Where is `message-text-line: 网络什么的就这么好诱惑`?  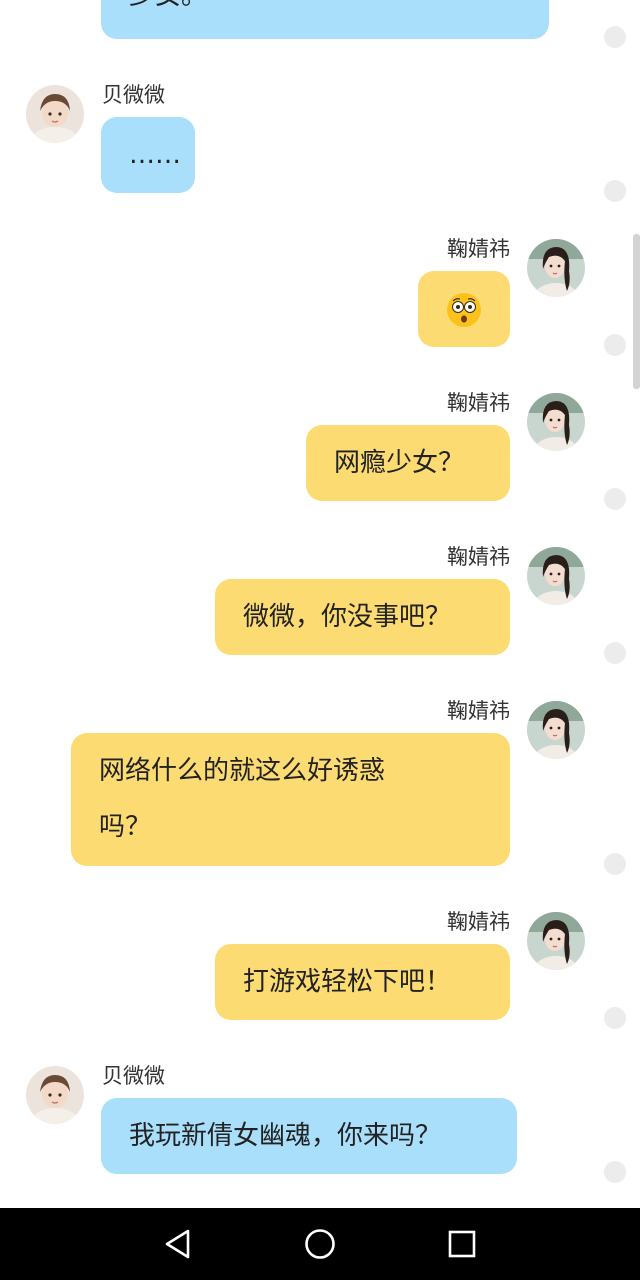 message-text-line: 网络什么的就这么好诱惑 is located at coordinates (242, 771).